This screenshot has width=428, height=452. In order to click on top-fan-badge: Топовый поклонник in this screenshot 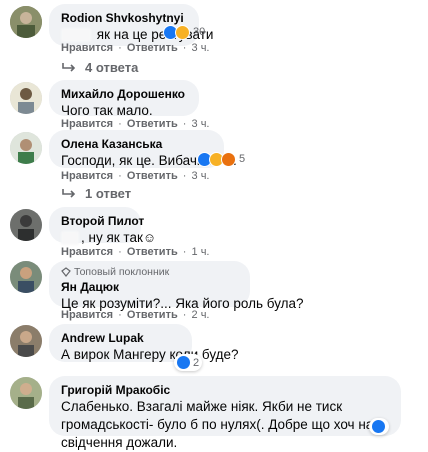, I will do `click(149, 272)`.